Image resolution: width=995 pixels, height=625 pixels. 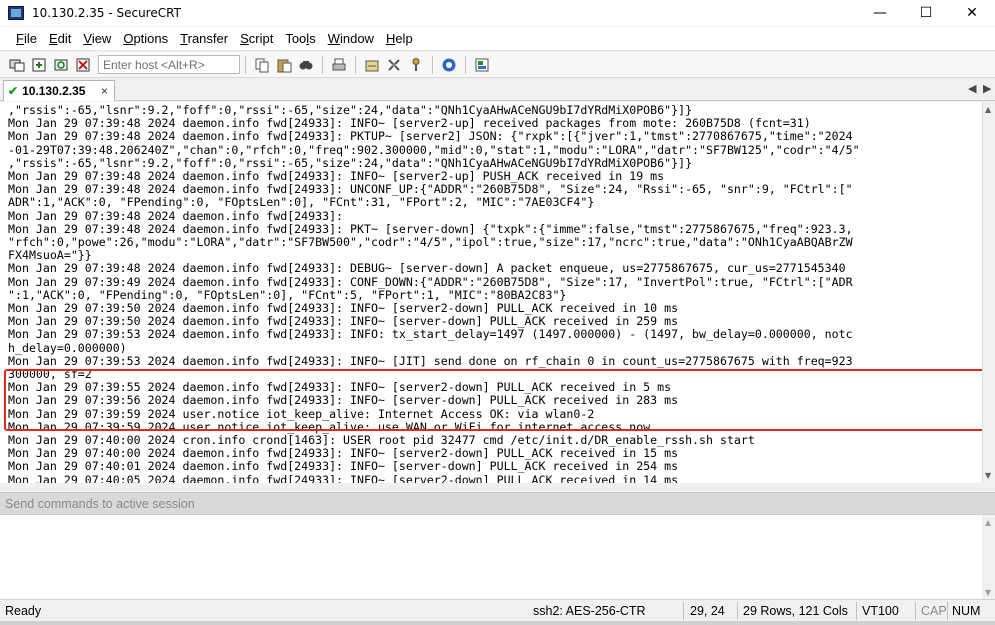 What do you see at coordinates (707, 611) in the screenshot?
I see `status-cursor-position: 29, 24` at bounding box center [707, 611].